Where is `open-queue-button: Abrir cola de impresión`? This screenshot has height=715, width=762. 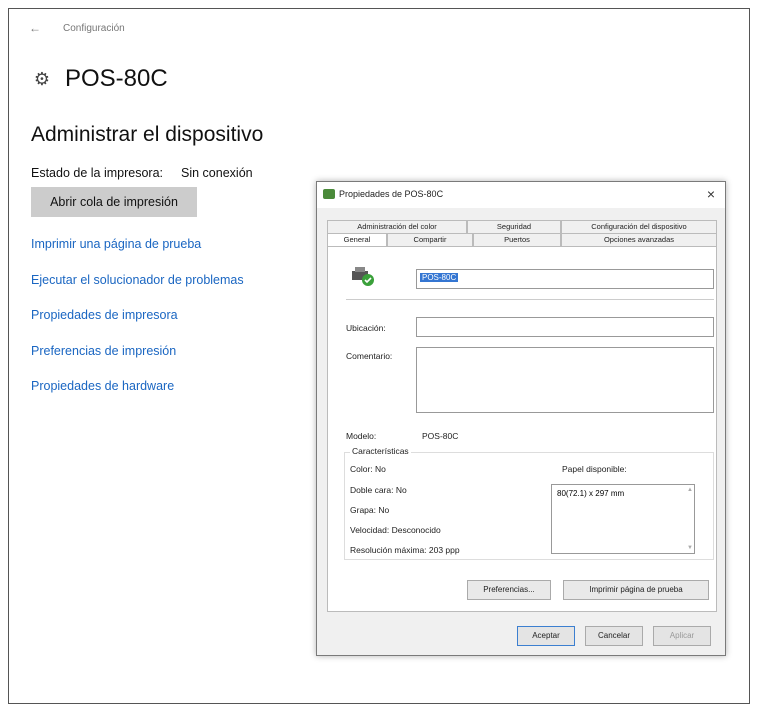 open-queue-button: Abrir cola de impresión is located at coordinates (114, 202).